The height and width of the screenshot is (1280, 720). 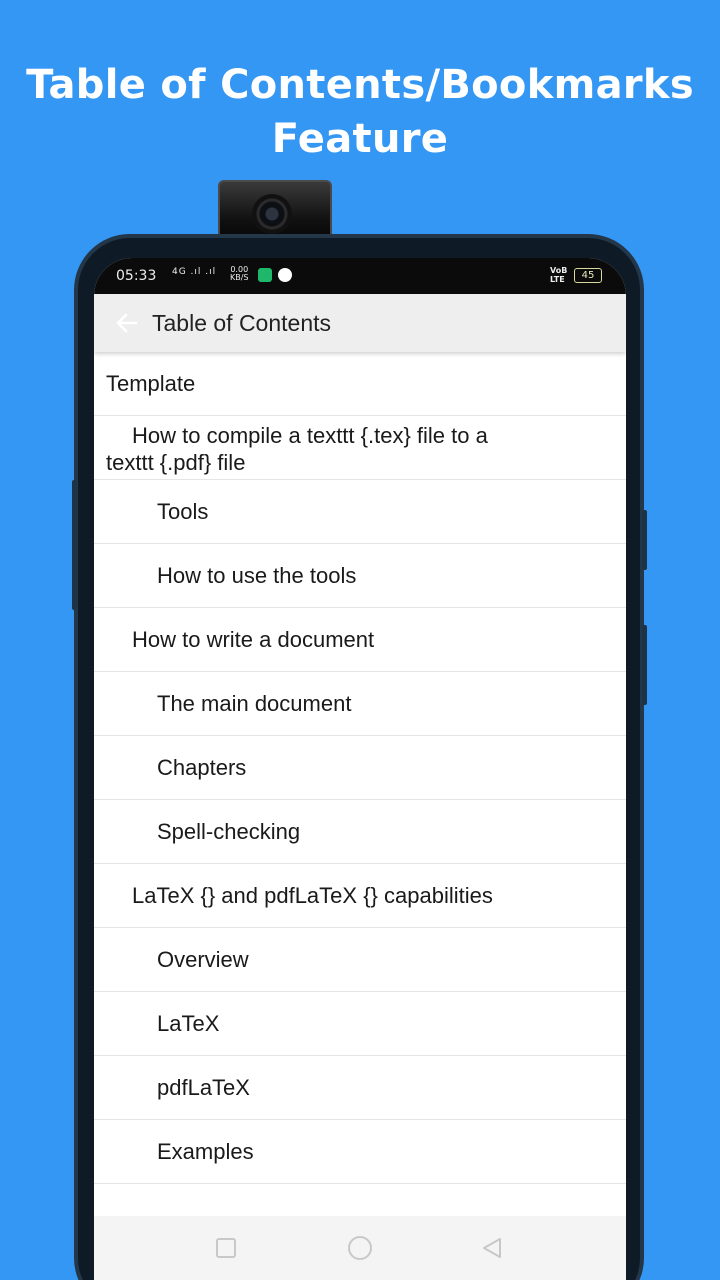 I want to click on toc-item-label: Overview, so click(x=203, y=959).